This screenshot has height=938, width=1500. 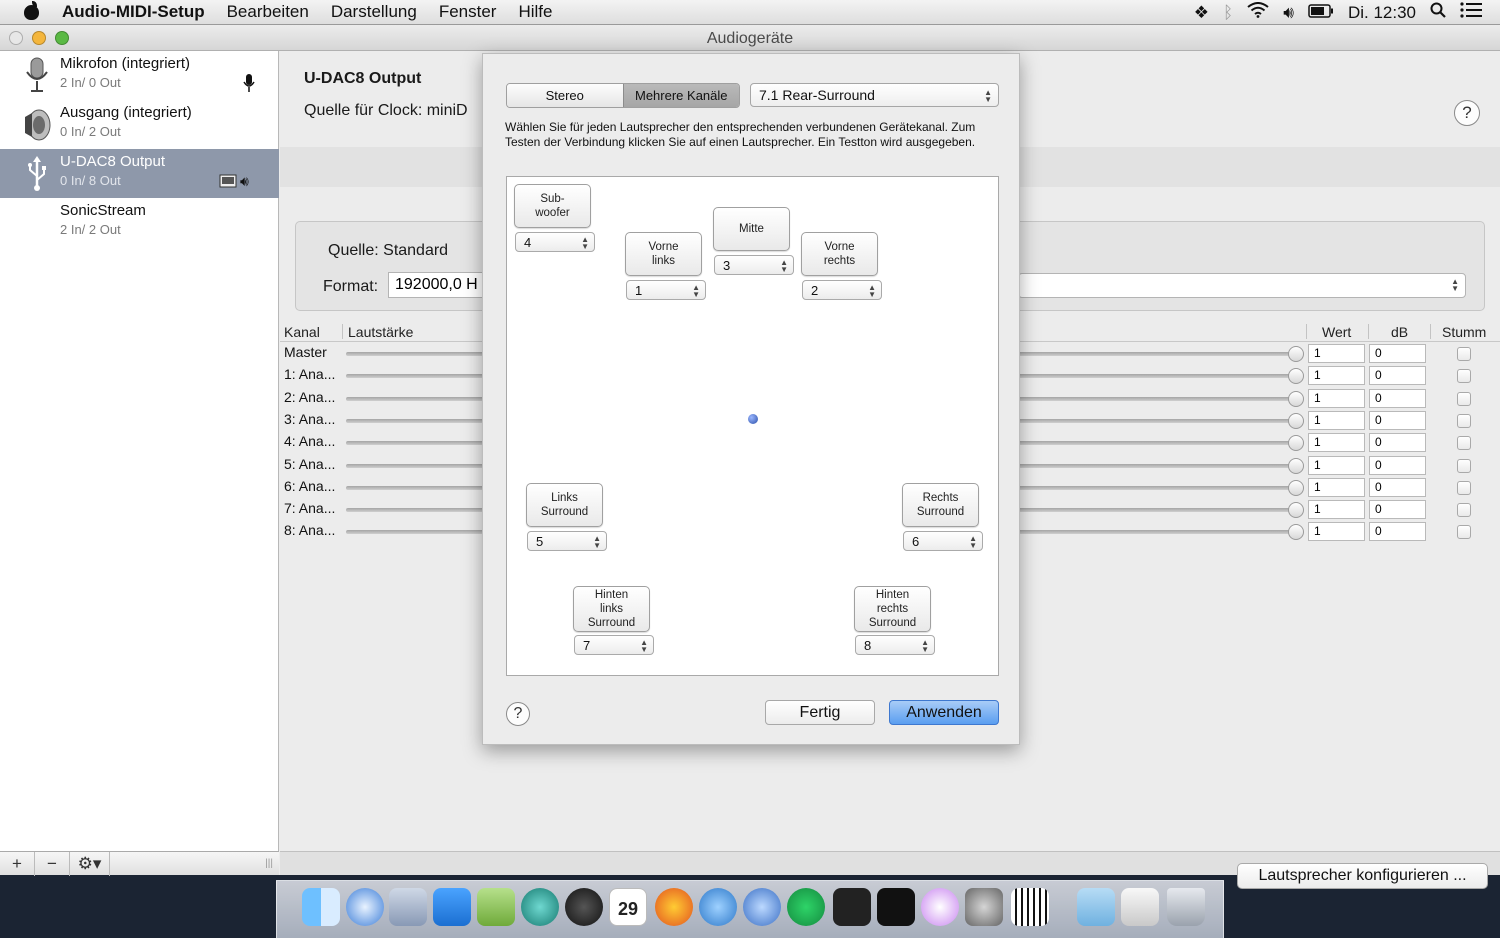 What do you see at coordinates (852, 907) in the screenshot?
I see `equalizer-icon` at bounding box center [852, 907].